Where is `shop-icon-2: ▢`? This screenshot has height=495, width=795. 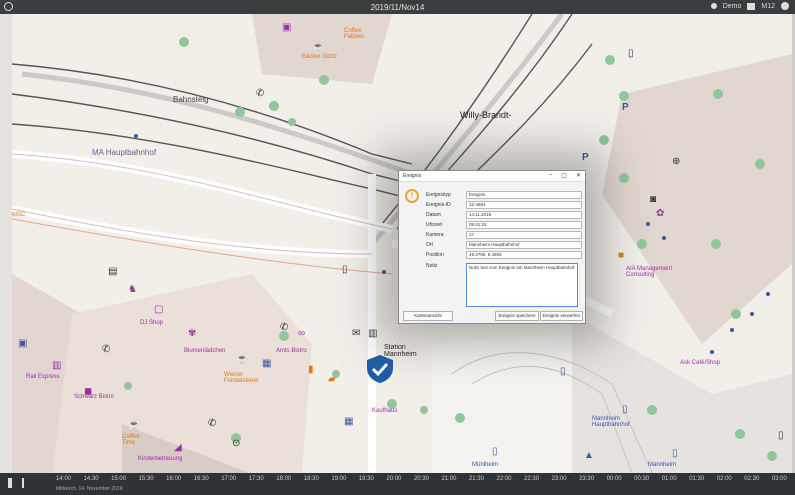
shop-icon-2: ▢ is located at coordinates (158, 309).